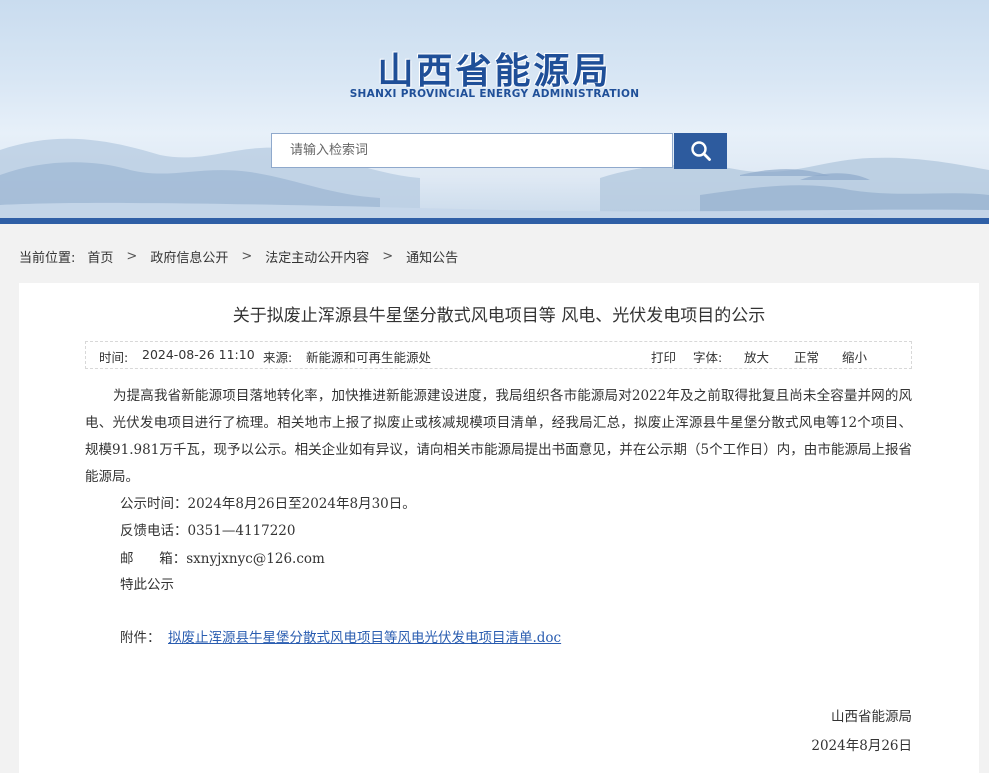 This screenshot has height=773, width=989. What do you see at coordinates (189, 256) in the screenshot?
I see `breadcrumb-gov-info: 政府信息公开` at bounding box center [189, 256].